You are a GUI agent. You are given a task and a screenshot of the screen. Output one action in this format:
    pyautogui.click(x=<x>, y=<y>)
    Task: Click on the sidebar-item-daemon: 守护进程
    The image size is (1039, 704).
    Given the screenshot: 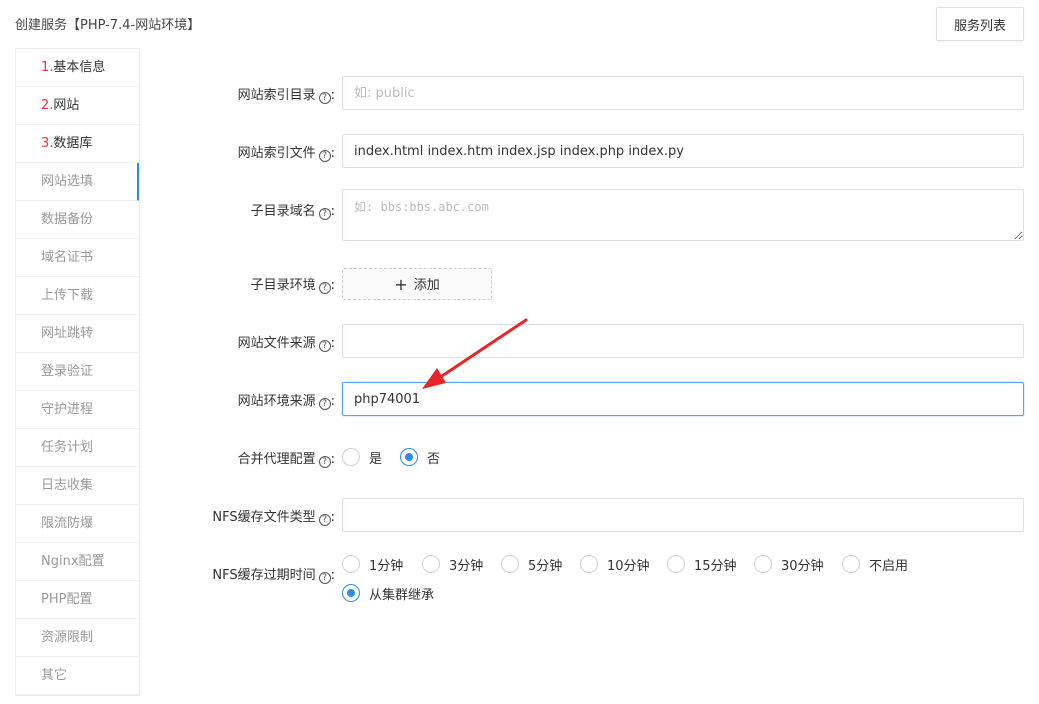 What is the action you would take?
    pyautogui.click(x=77, y=410)
    